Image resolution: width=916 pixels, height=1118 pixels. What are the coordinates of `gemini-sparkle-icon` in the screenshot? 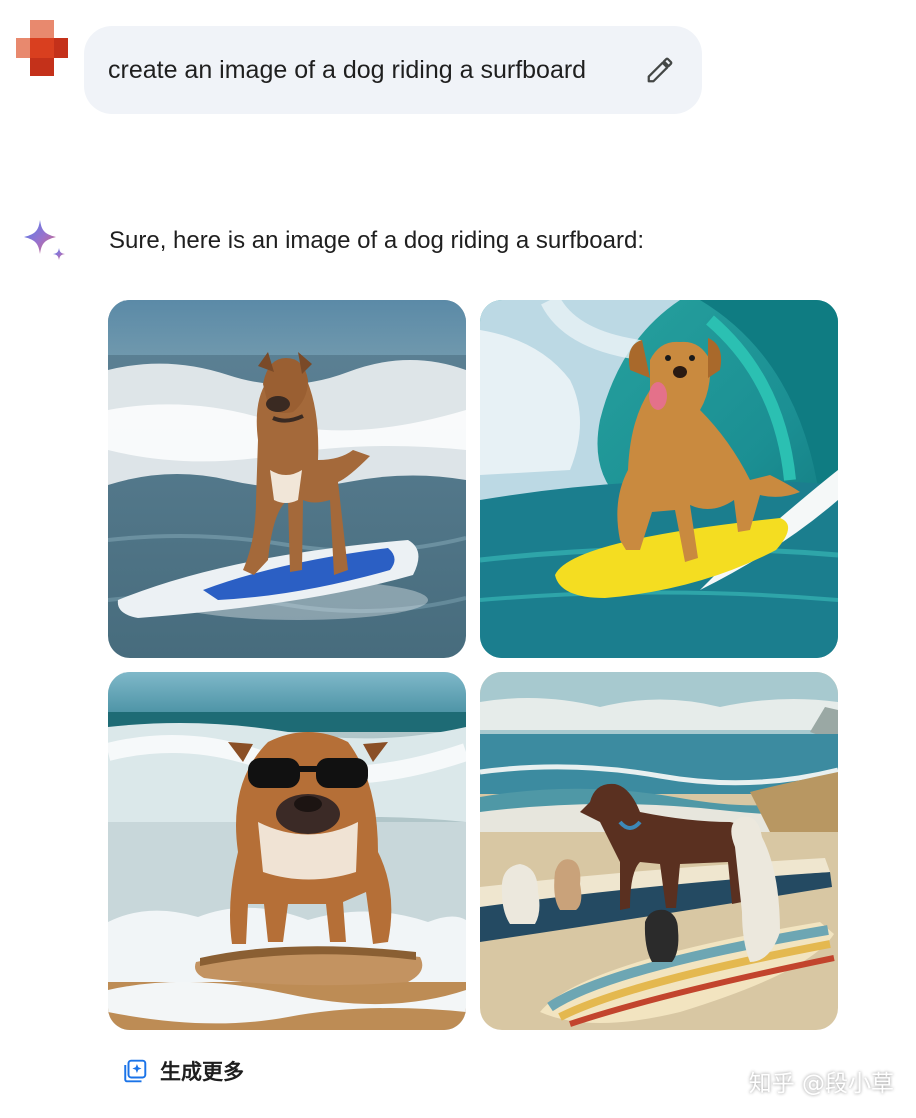 It's located at (45, 242).